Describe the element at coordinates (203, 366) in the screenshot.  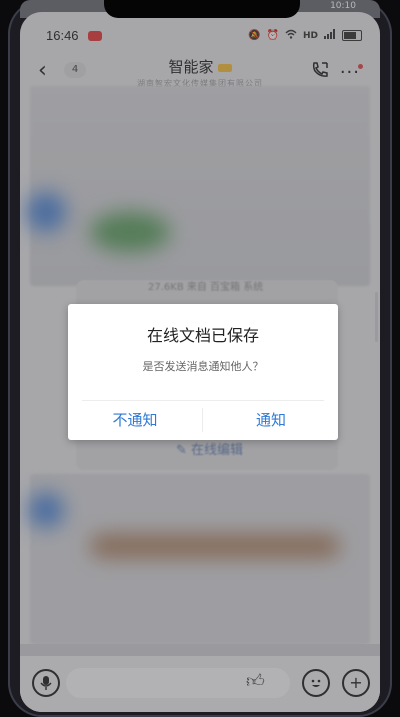
I see `dialog-message: 是否发送消息通知他人？` at that location.